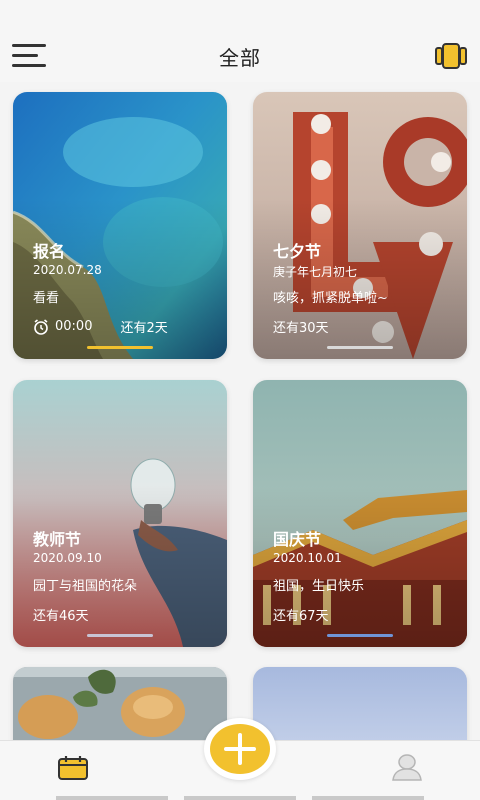 Image resolution: width=480 pixels, height=800 pixels. I want to click on event-countdown: 还有2天, so click(144, 328).